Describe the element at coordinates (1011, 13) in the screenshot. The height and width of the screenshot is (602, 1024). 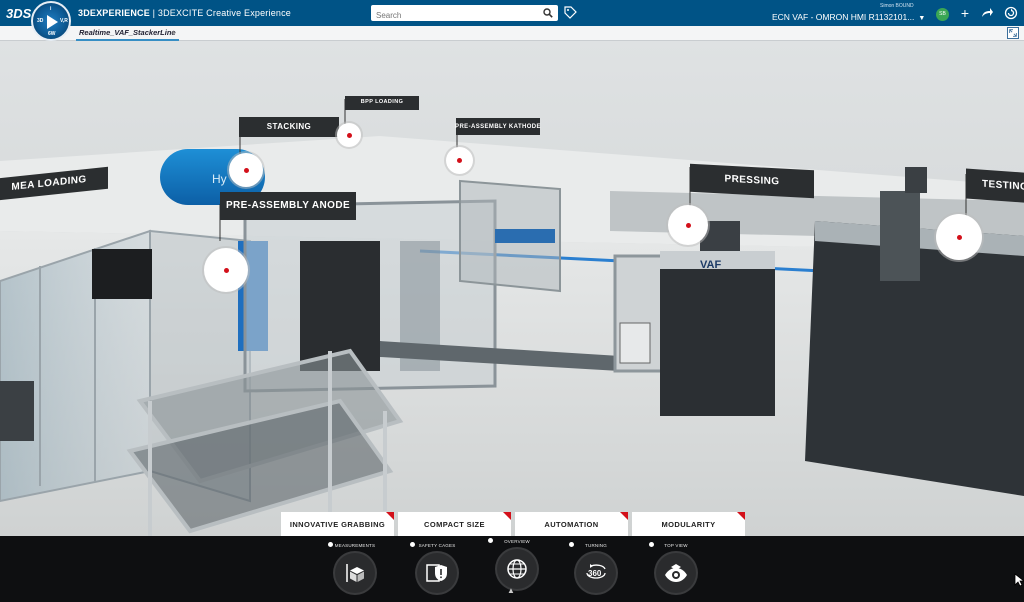
I see `help-icon` at that location.